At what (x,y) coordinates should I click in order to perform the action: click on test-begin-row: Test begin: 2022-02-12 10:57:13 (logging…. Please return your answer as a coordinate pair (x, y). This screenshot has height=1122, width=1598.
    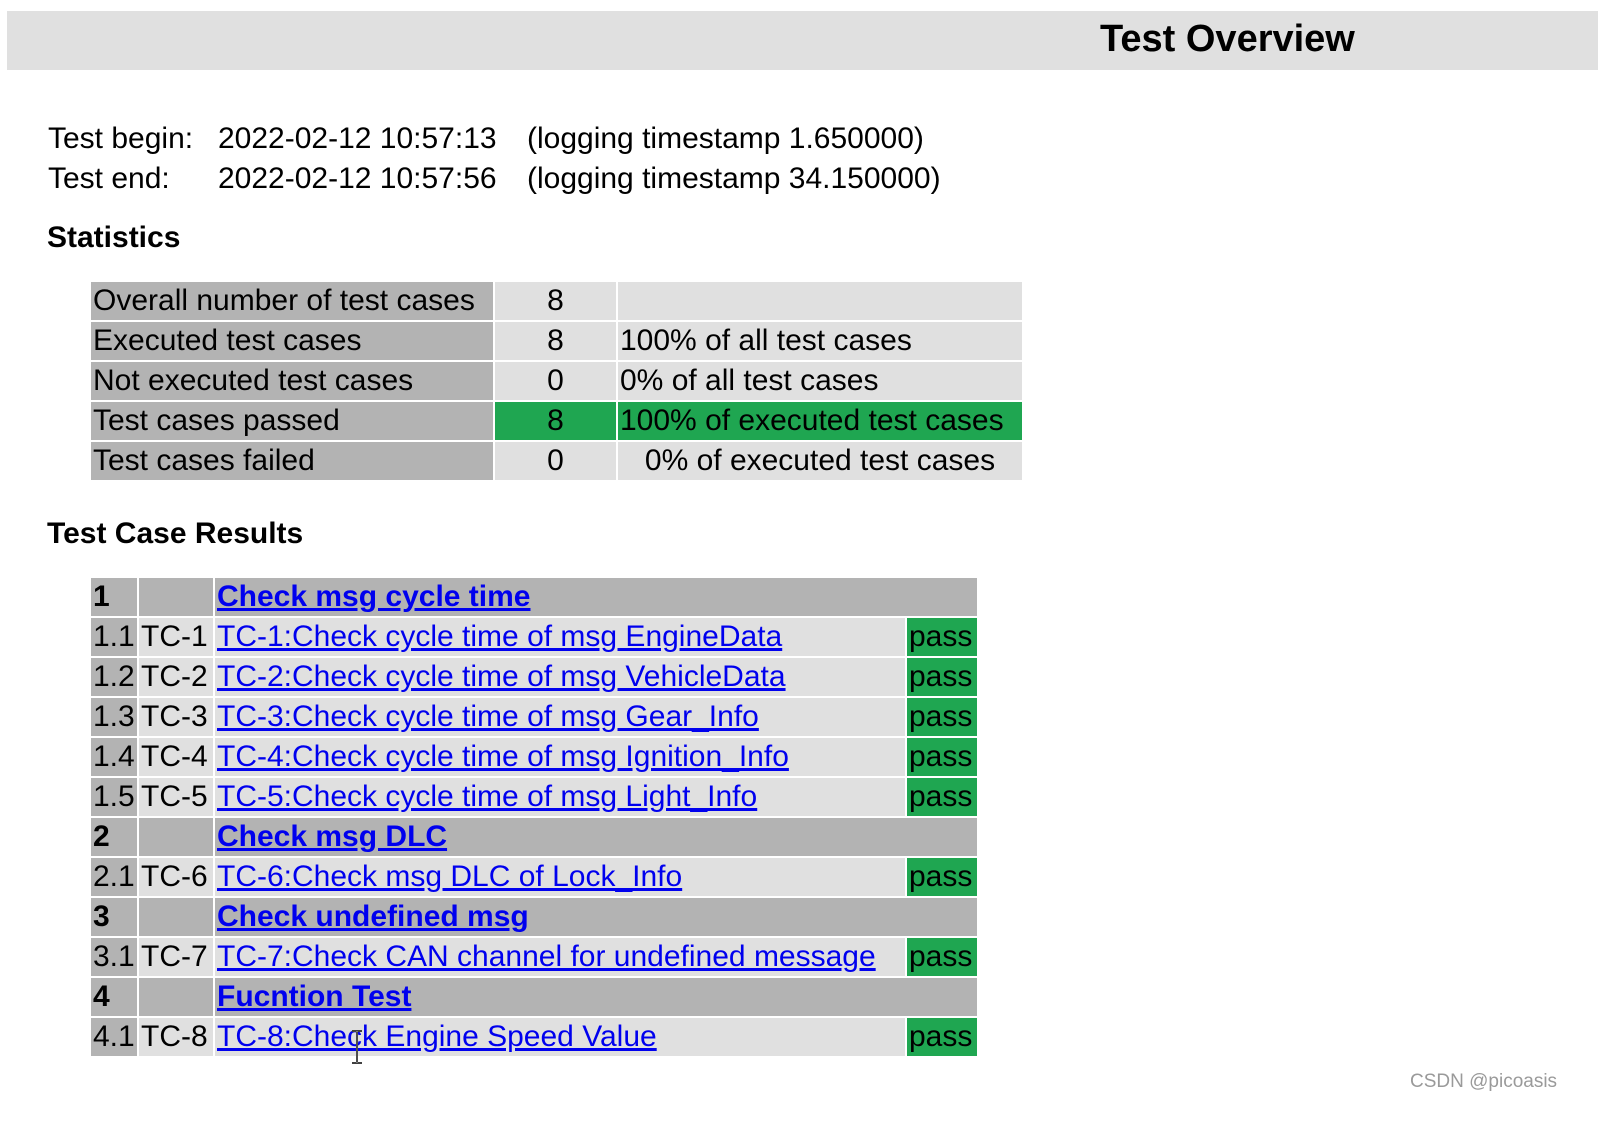
    Looking at the image, I should click on (494, 139).